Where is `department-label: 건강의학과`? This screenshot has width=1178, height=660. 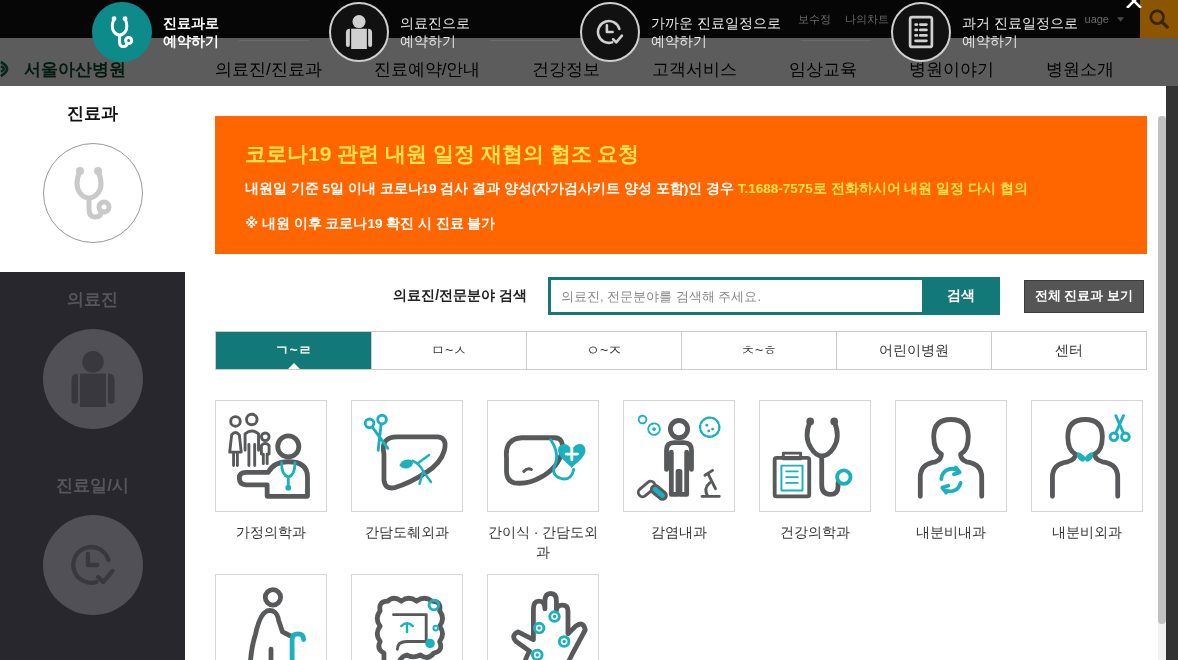
department-label: 건강의학과 is located at coordinates (815, 532).